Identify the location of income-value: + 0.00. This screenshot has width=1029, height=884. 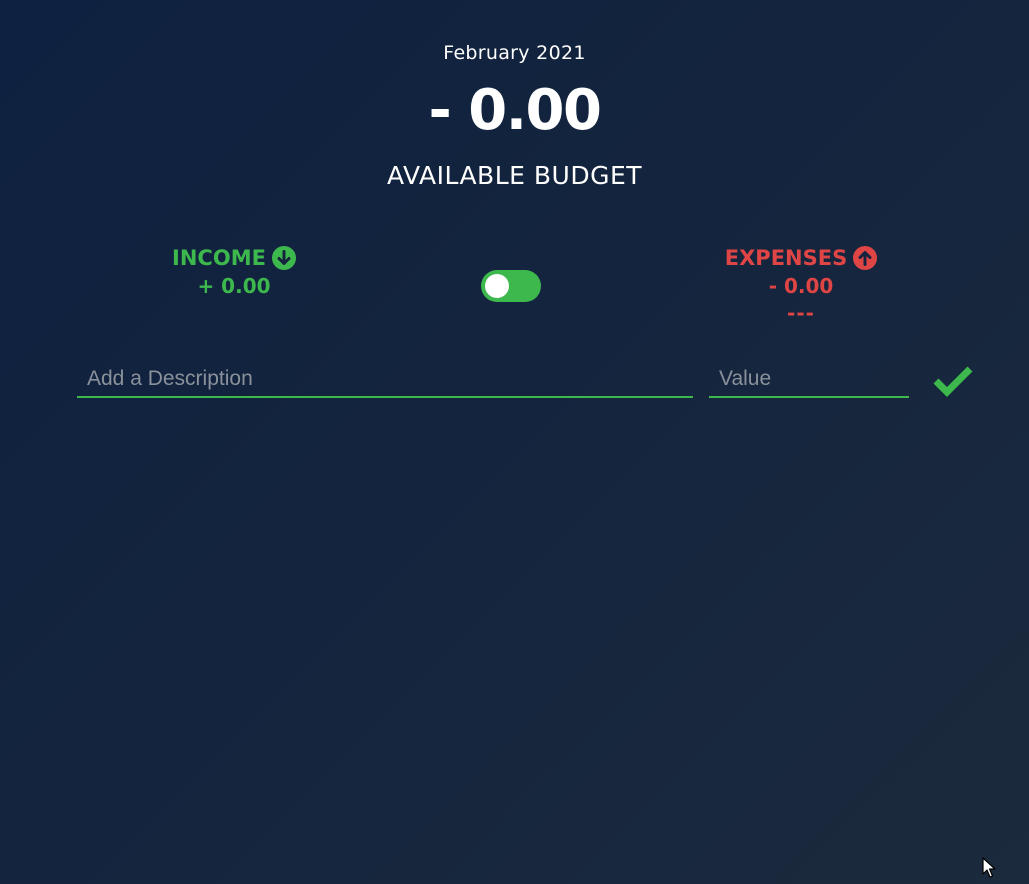
(234, 286).